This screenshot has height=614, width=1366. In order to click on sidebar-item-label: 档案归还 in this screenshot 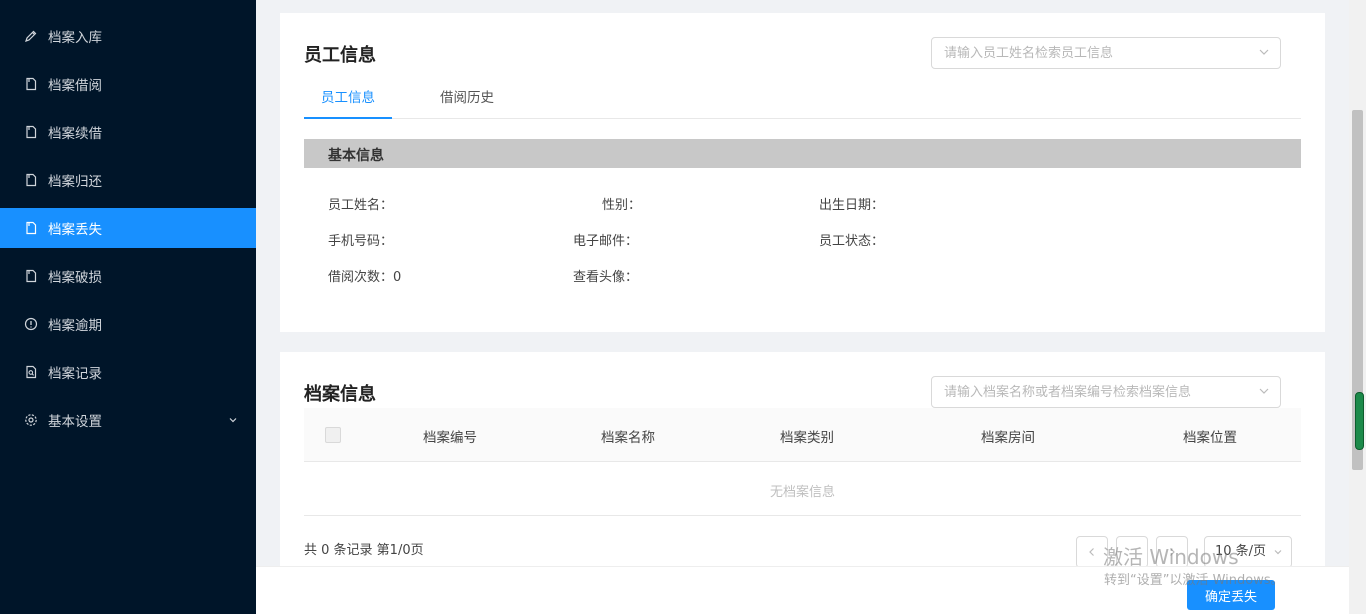, I will do `click(75, 182)`.